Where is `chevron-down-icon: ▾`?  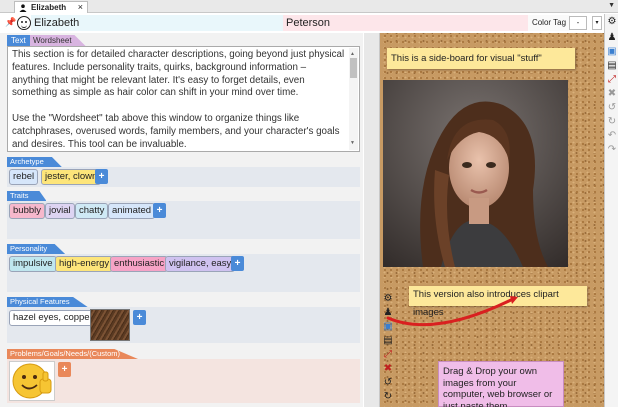 chevron-down-icon: ▾ is located at coordinates (597, 23).